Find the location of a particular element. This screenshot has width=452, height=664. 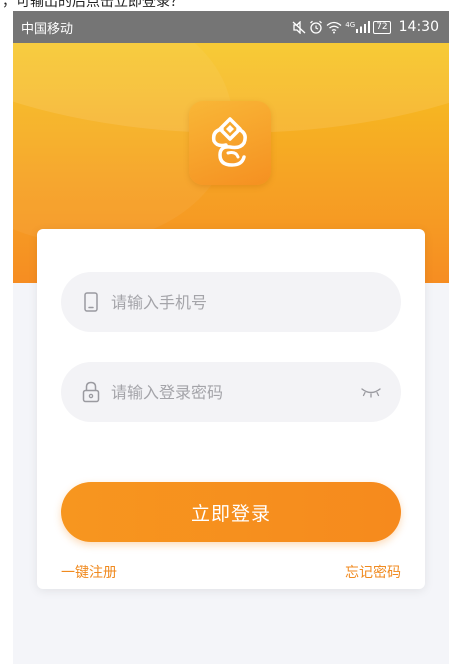

carrier-label: 中国移动 is located at coordinates (47, 29).